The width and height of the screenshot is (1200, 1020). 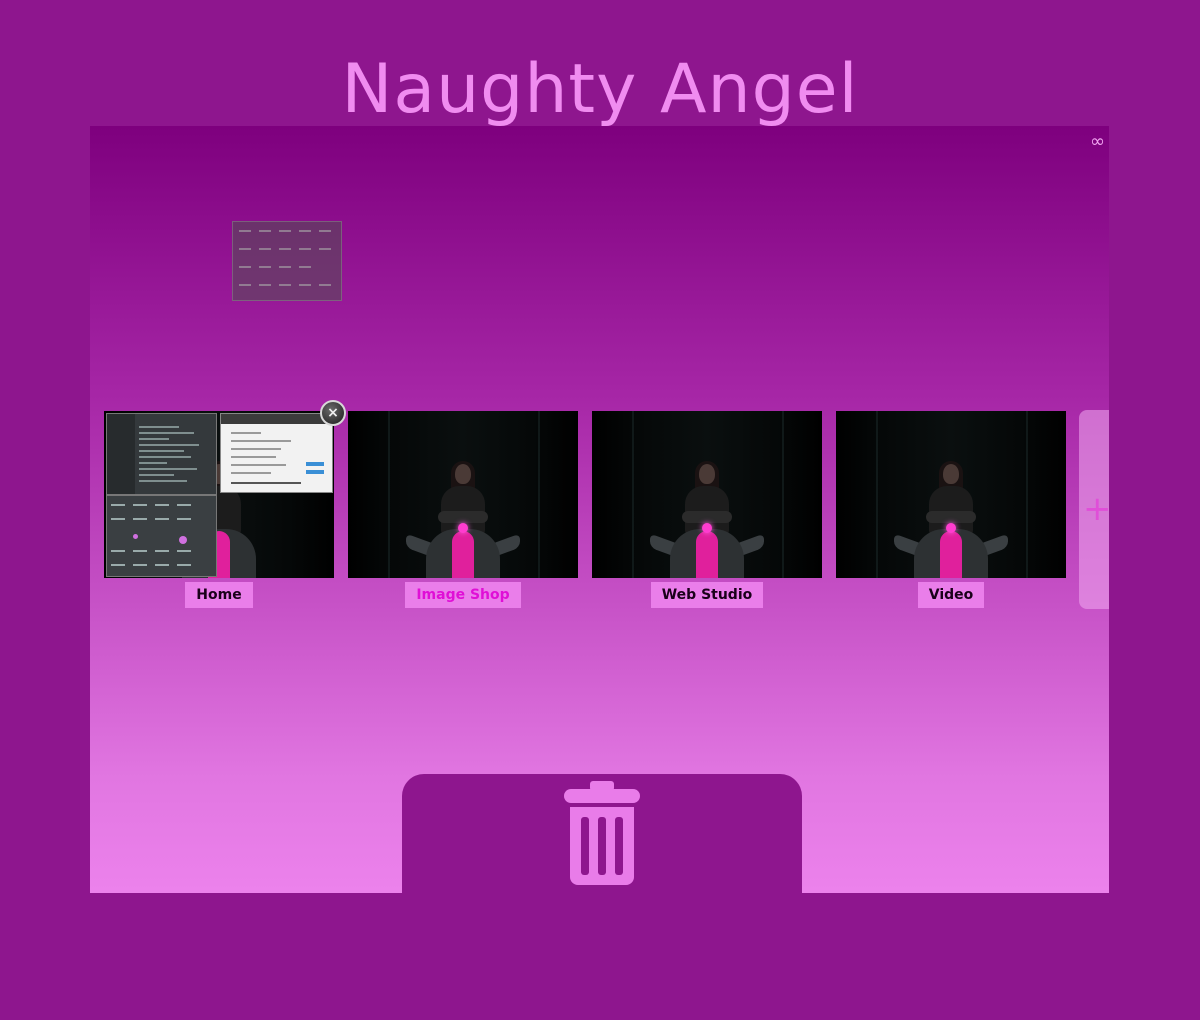 I want to click on workspace-home: Home, so click(x=219, y=509).